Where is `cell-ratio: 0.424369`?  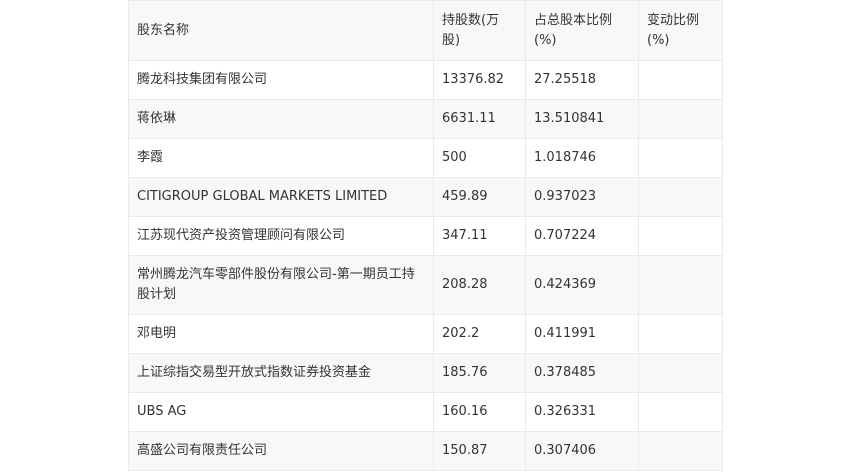
cell-ratio: 0.424369 is located at coordinates (582, 285).